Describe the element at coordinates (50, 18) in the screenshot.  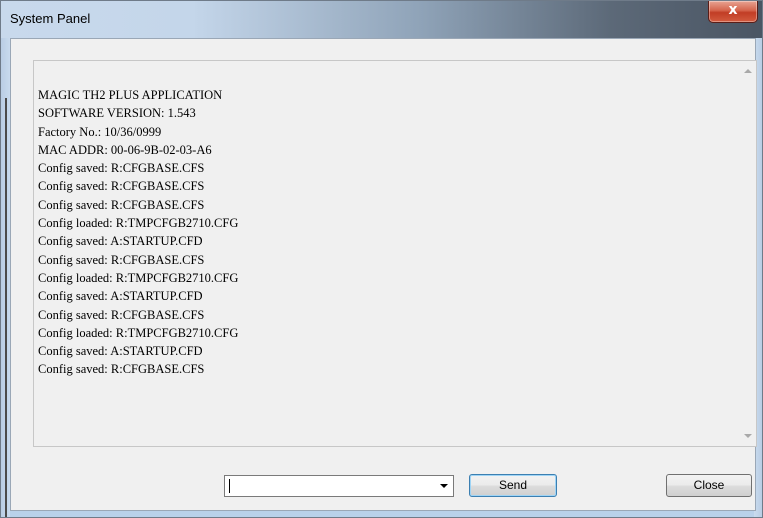
I see `window-title: System Panel` at that location.